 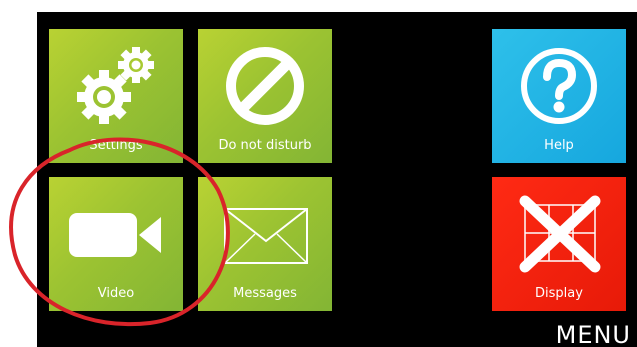 I want to click on do-not-disturb-label: Do not disturb, so click(x=265, y=145).